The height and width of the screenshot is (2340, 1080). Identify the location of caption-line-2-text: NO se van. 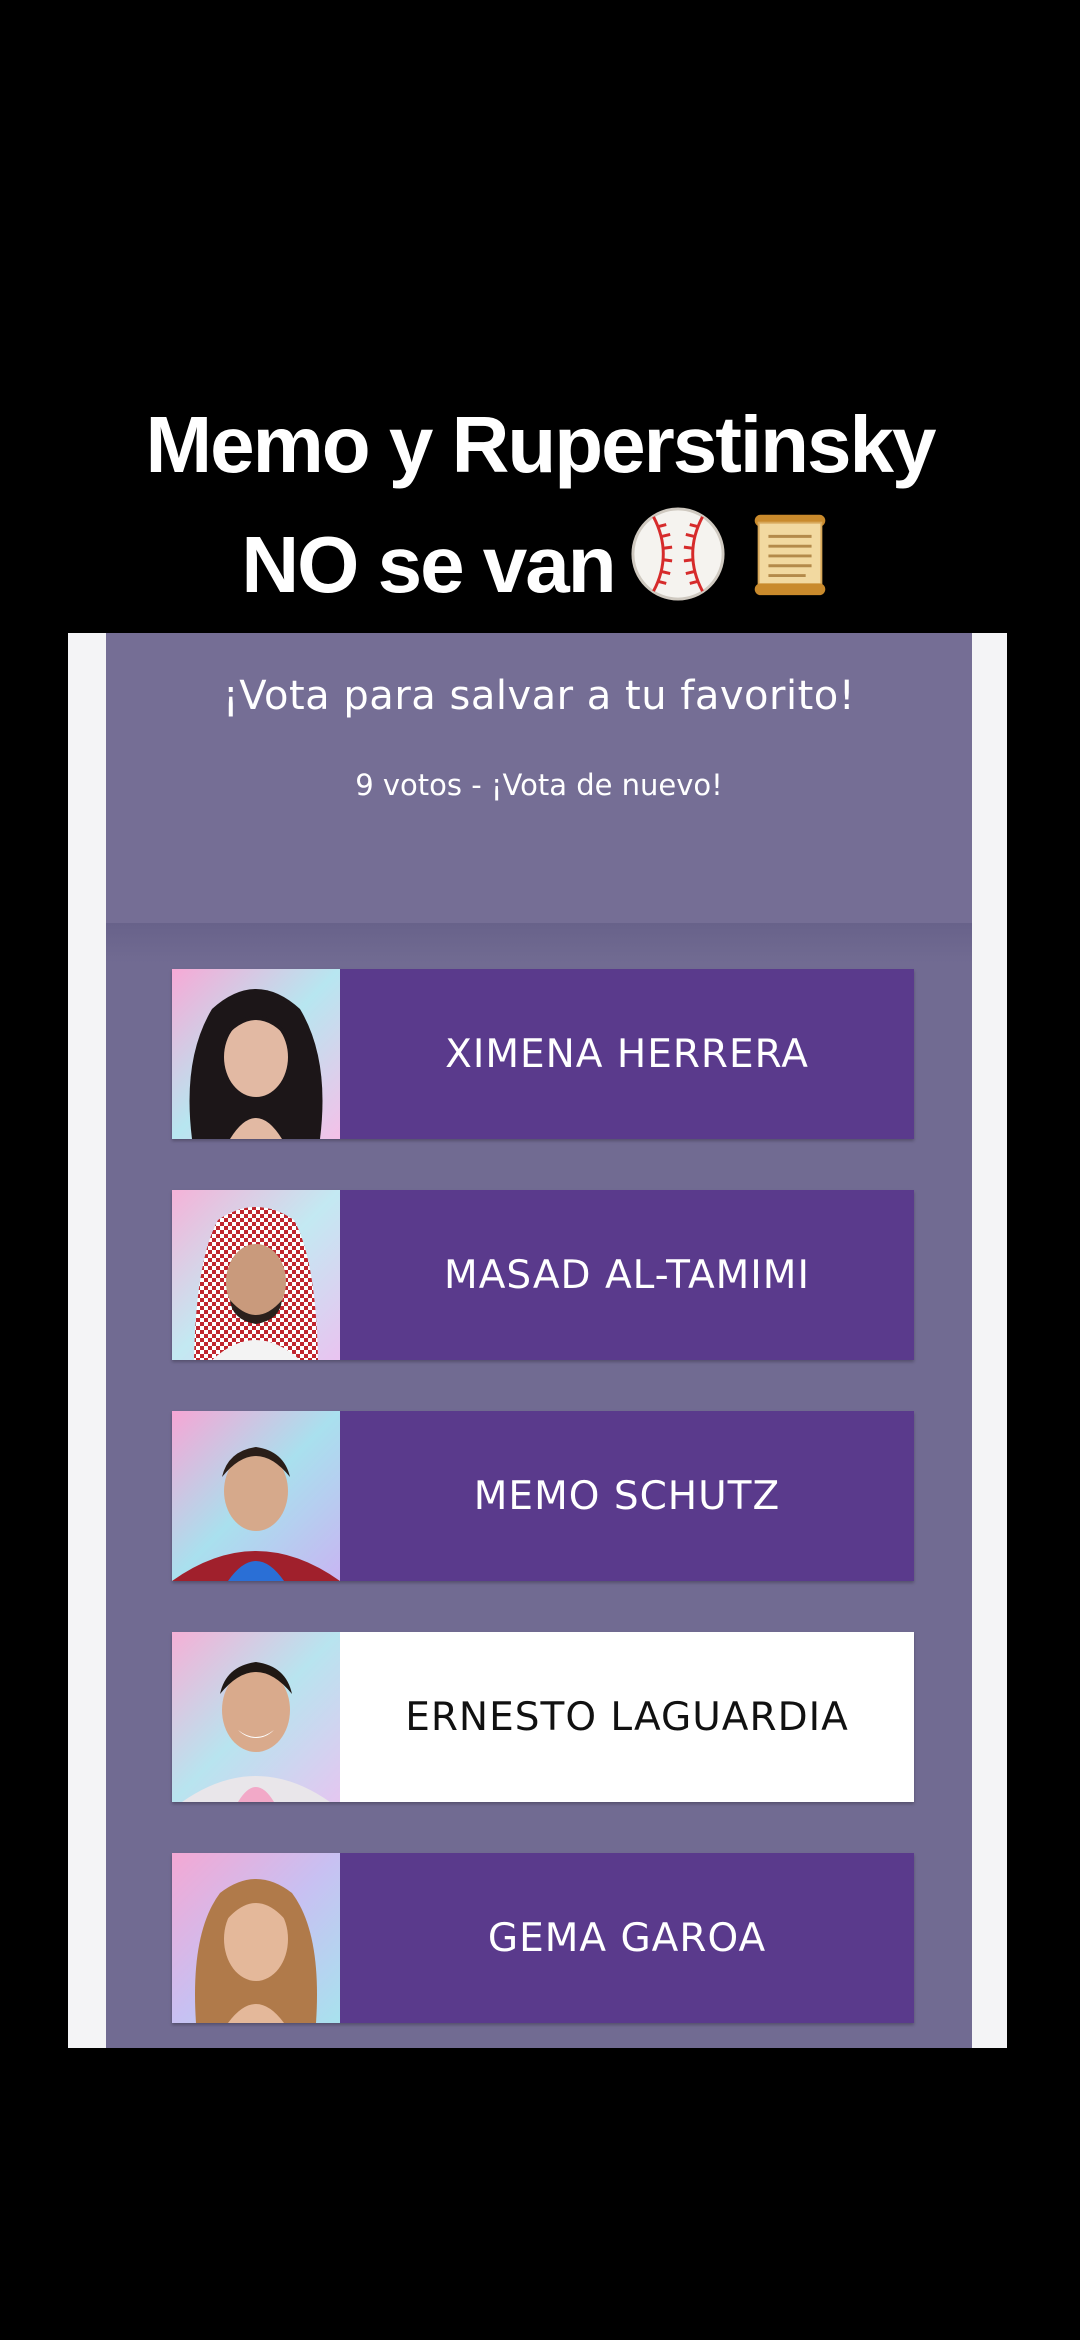
(428, 564).